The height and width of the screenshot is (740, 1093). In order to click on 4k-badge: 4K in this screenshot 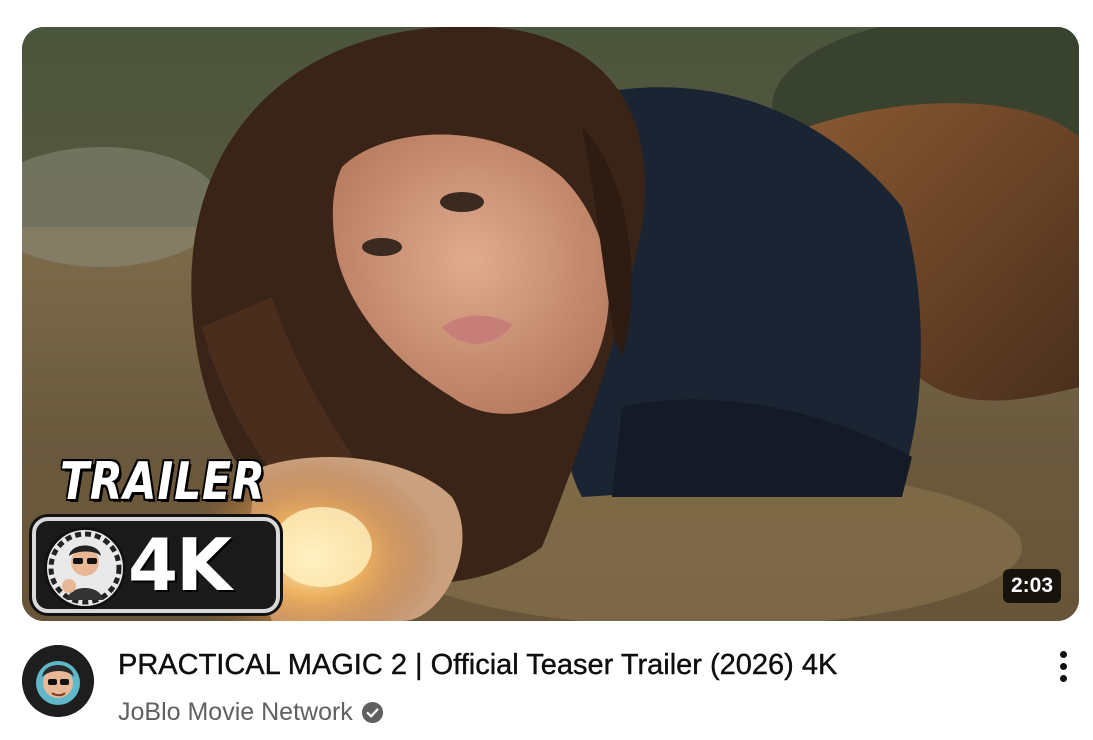, I will do `click(156, 565)`.